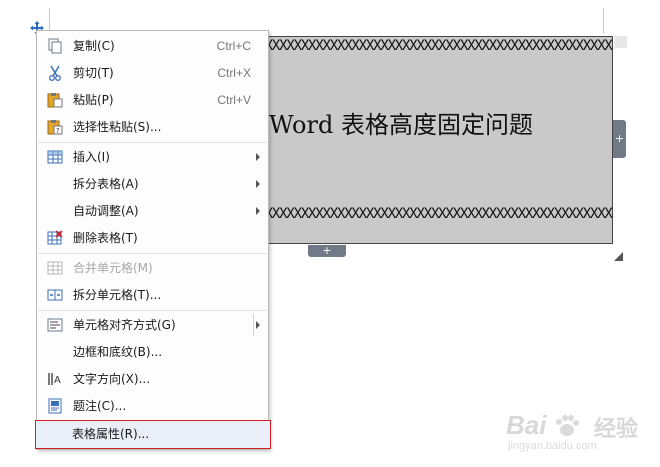 This screenshot has height=467, width=660. I want to click on merge-cells-icon, so click(55, 268).